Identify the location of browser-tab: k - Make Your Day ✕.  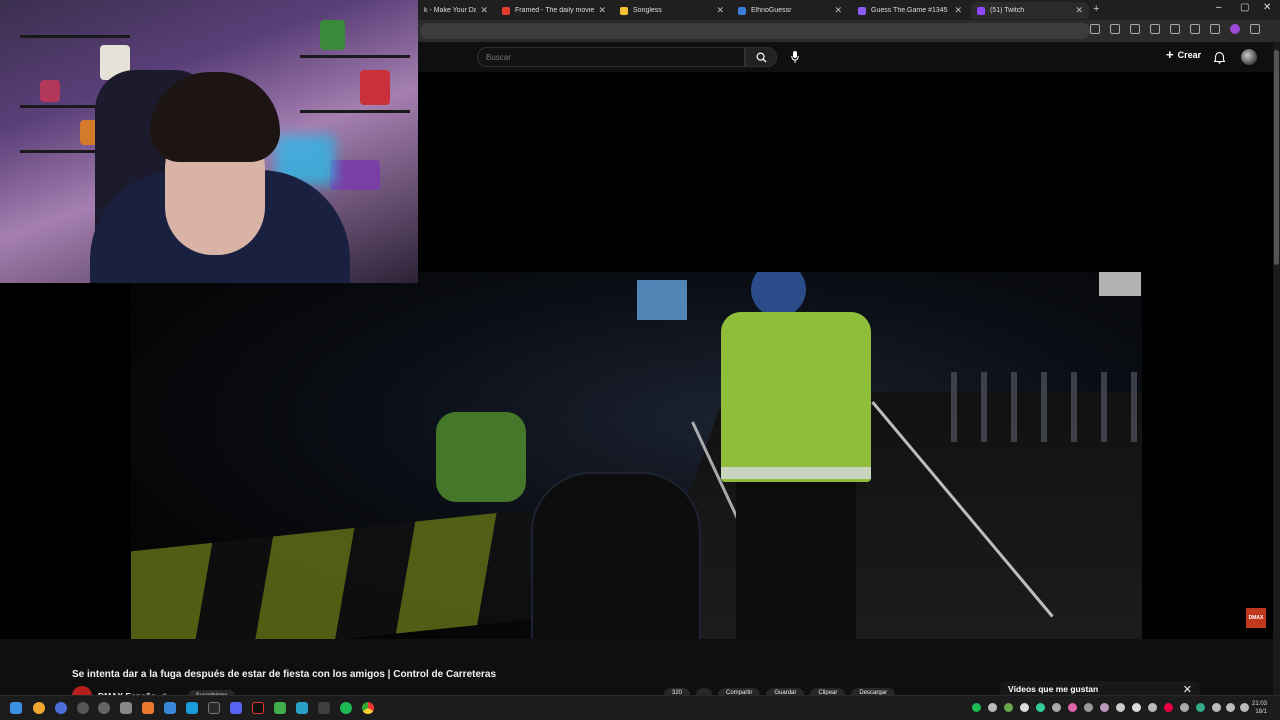
(456, 10).